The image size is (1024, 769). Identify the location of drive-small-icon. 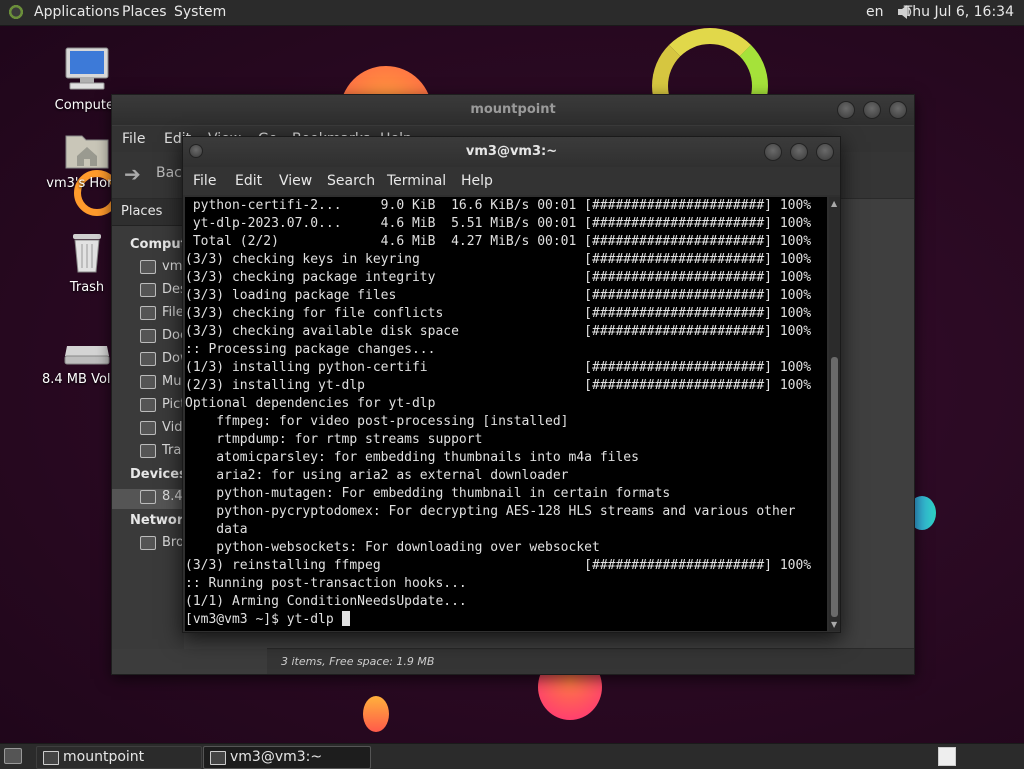
(148, 496).